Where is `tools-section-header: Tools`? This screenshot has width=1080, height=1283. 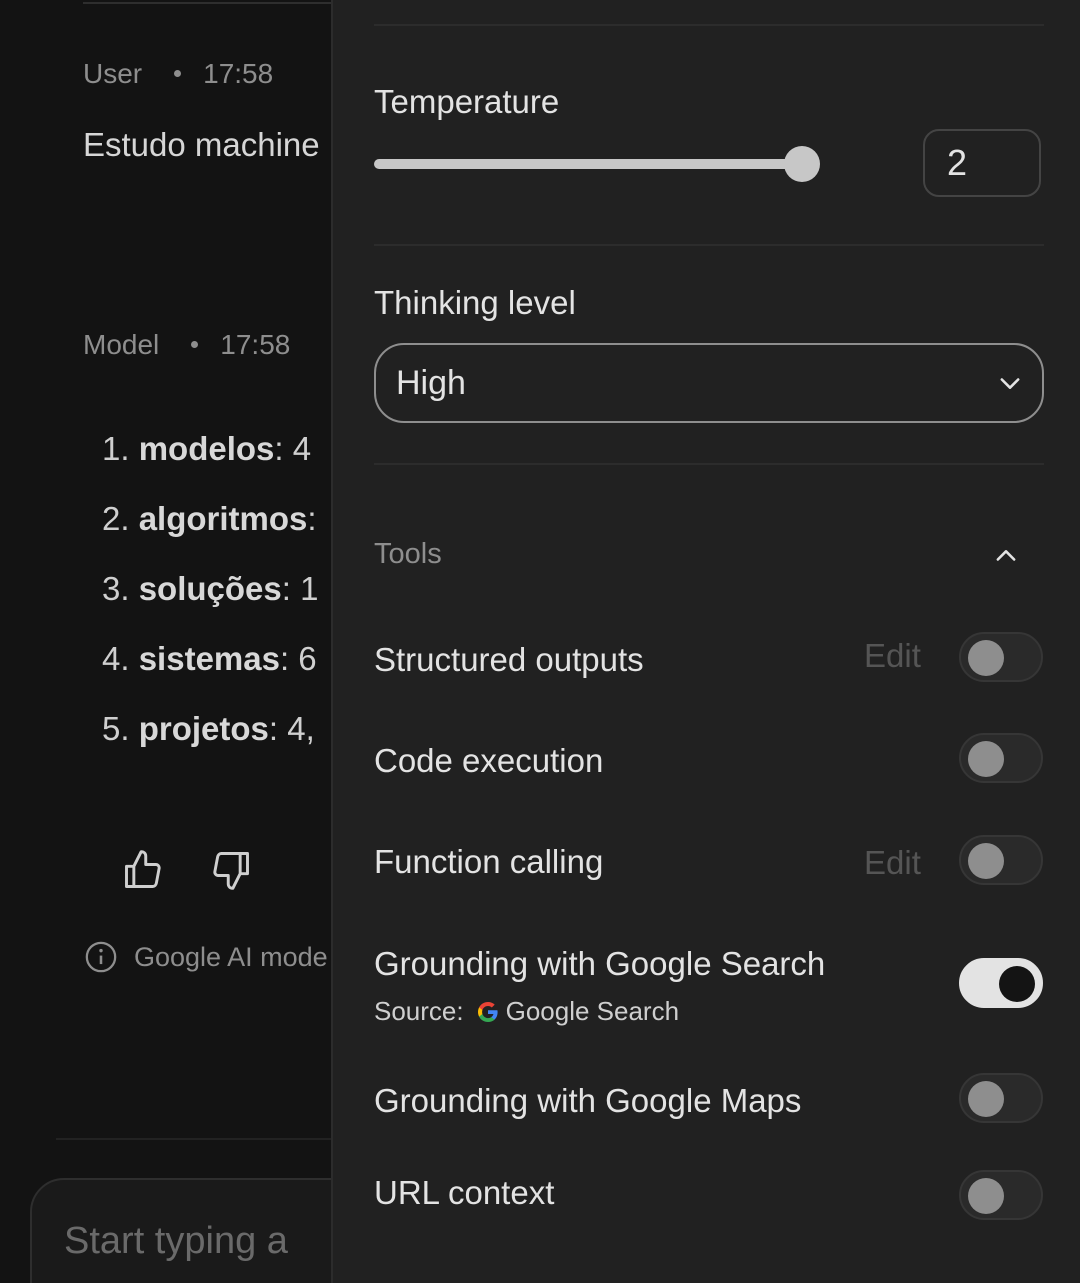 tools-section-header: Tools is located at coordinates (709, 556).